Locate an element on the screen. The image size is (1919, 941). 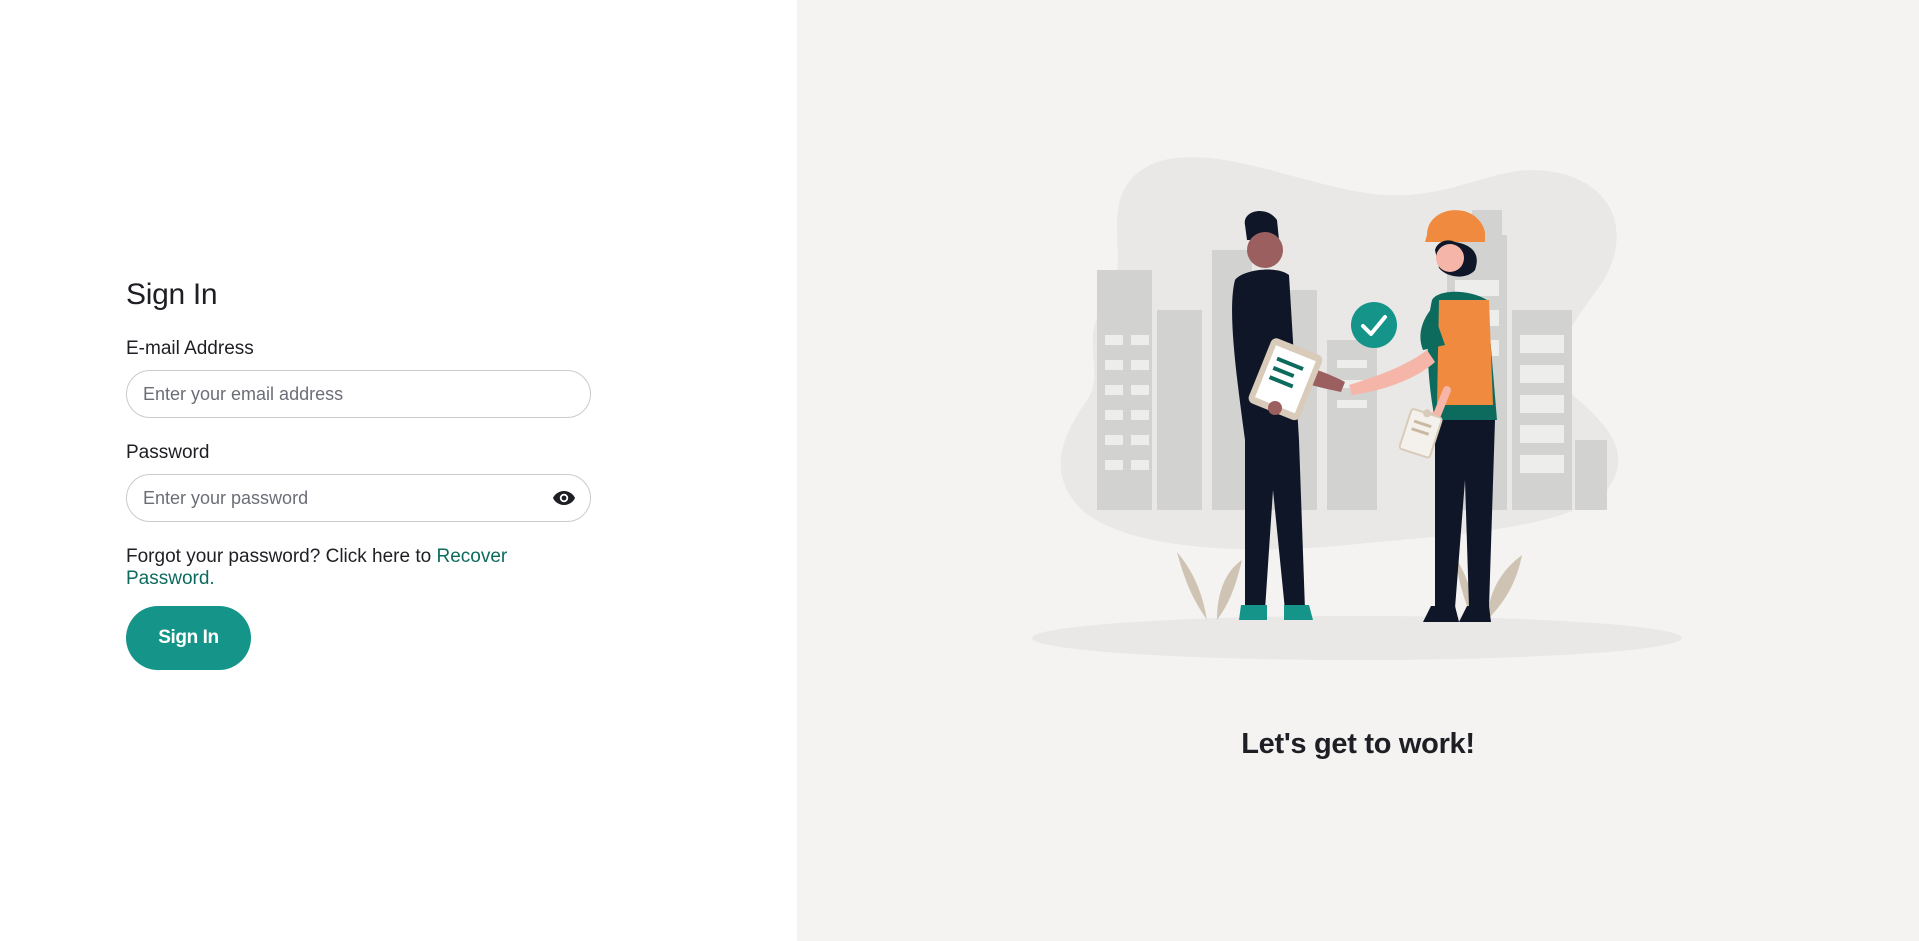
plant-left is located at coordinates (1209, 586).